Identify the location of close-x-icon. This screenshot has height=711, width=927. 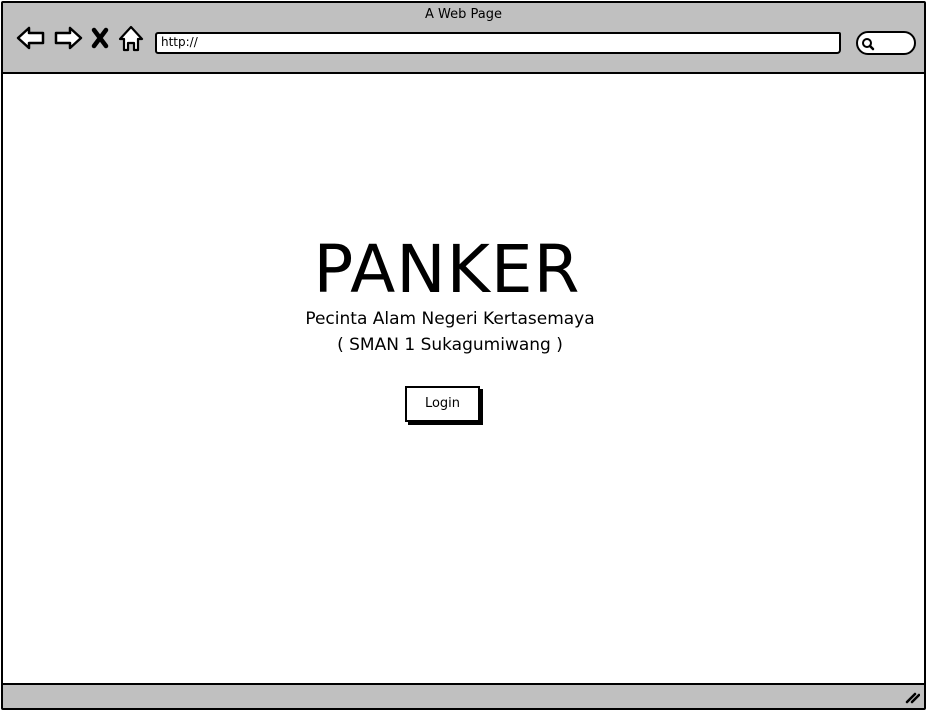
(100, 38).